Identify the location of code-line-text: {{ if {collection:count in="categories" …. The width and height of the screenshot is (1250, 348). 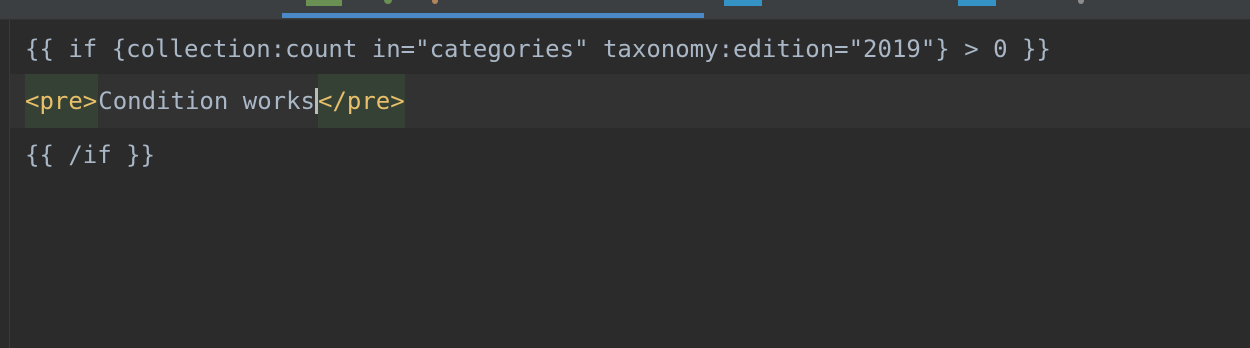
(538, 49).